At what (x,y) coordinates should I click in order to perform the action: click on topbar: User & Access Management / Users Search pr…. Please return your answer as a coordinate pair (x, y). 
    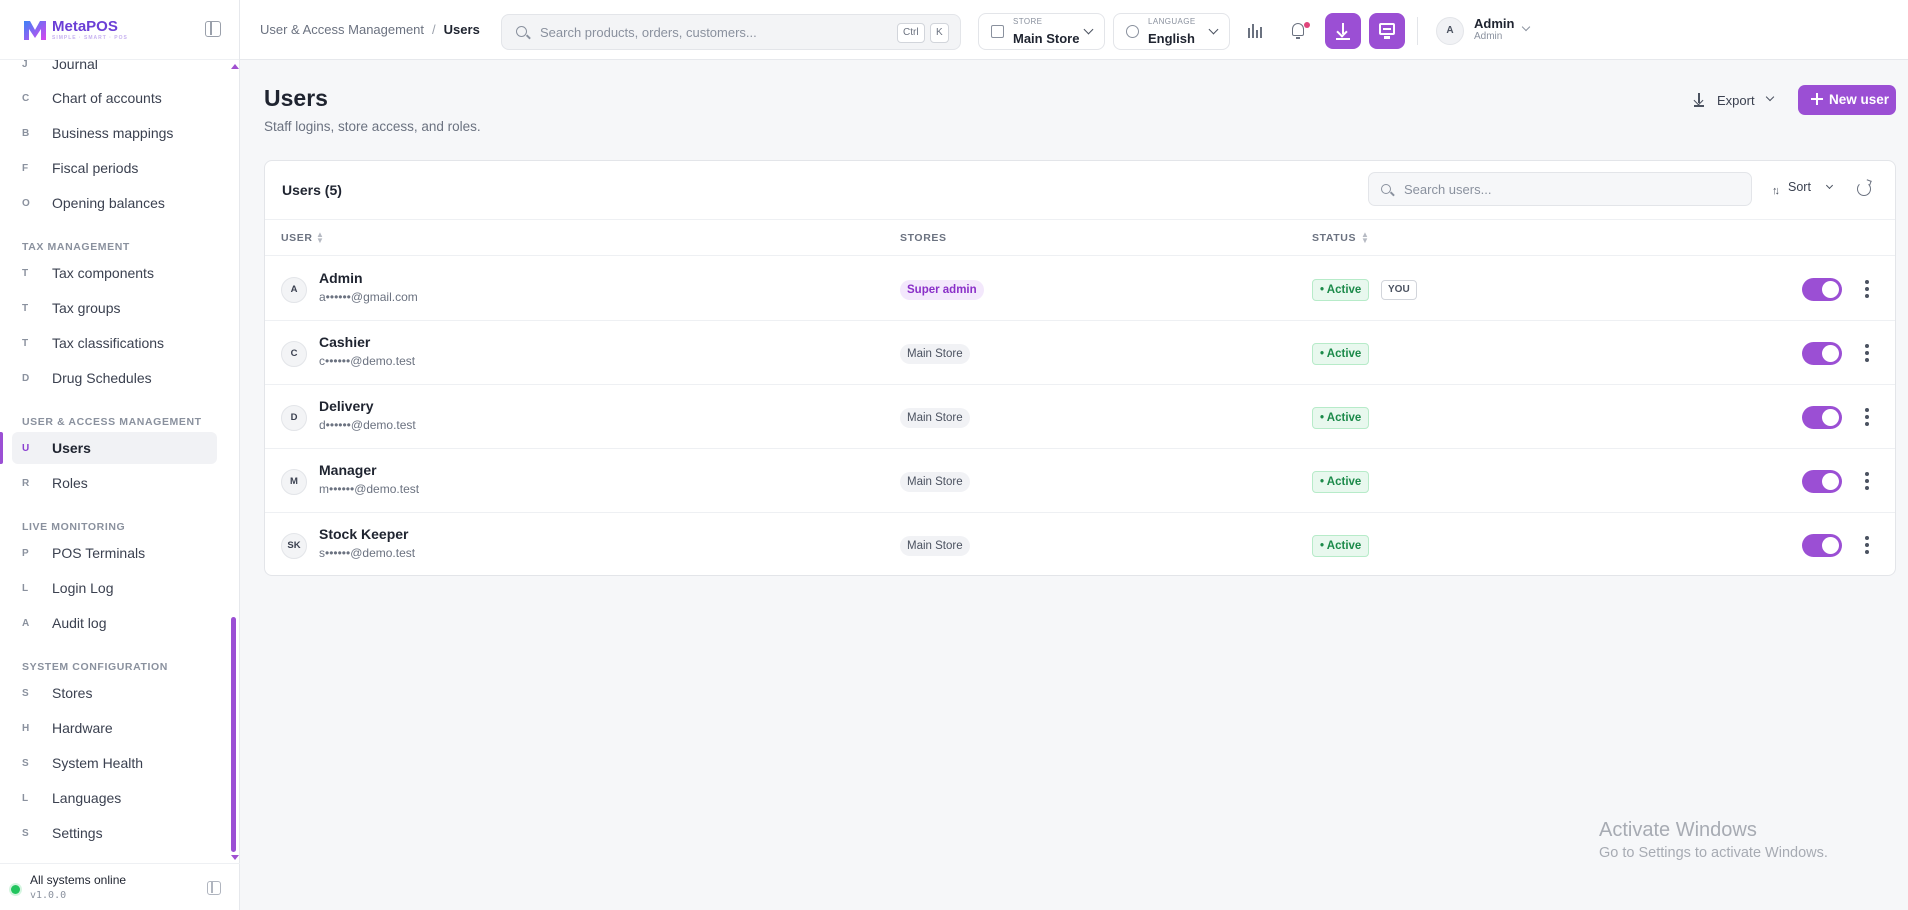
    Looking at the image, I should click on (1074, 30).